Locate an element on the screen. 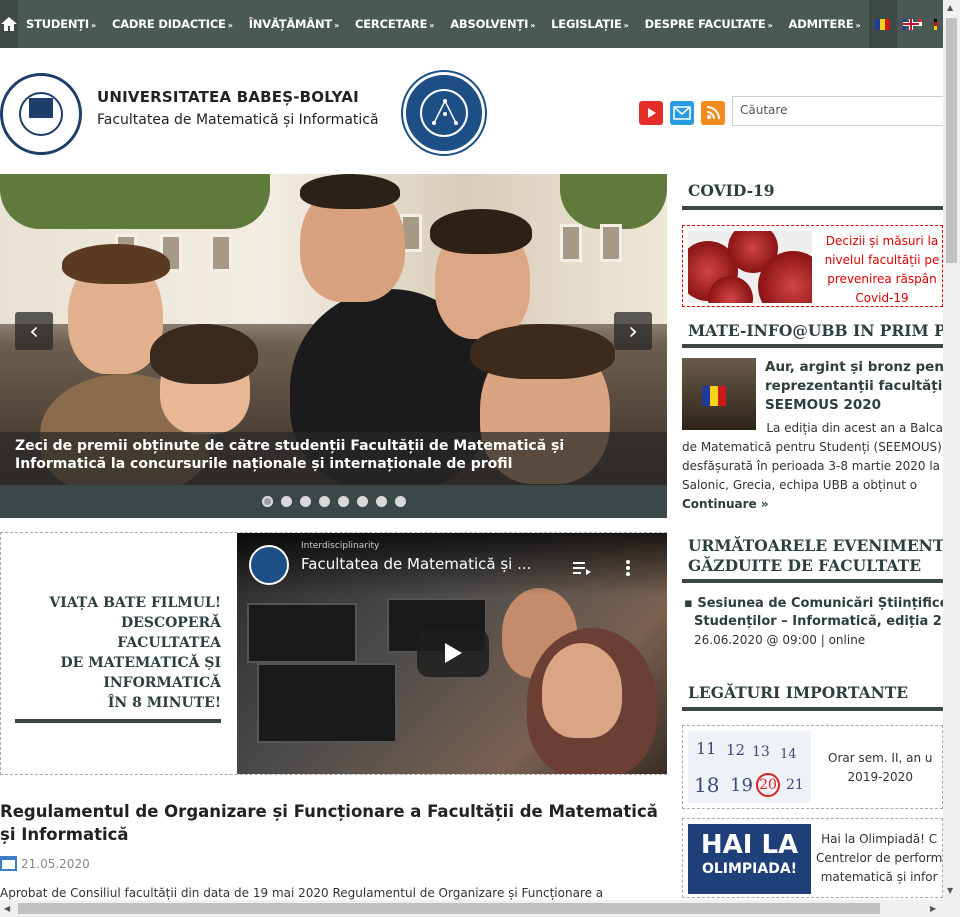  home-icon is located at coordinates (9, 24).